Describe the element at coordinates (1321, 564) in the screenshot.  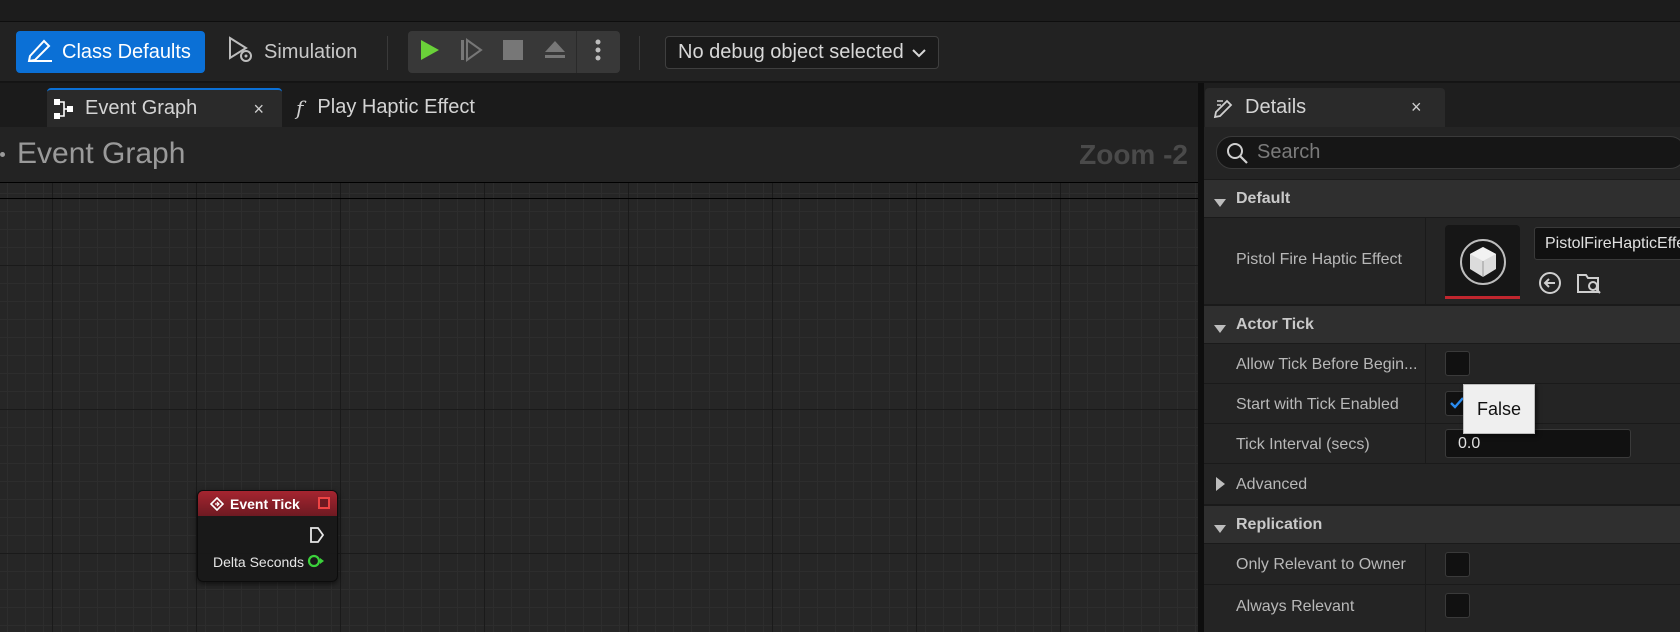
I see `prop-label: Only Relevant to Owner` at that location.